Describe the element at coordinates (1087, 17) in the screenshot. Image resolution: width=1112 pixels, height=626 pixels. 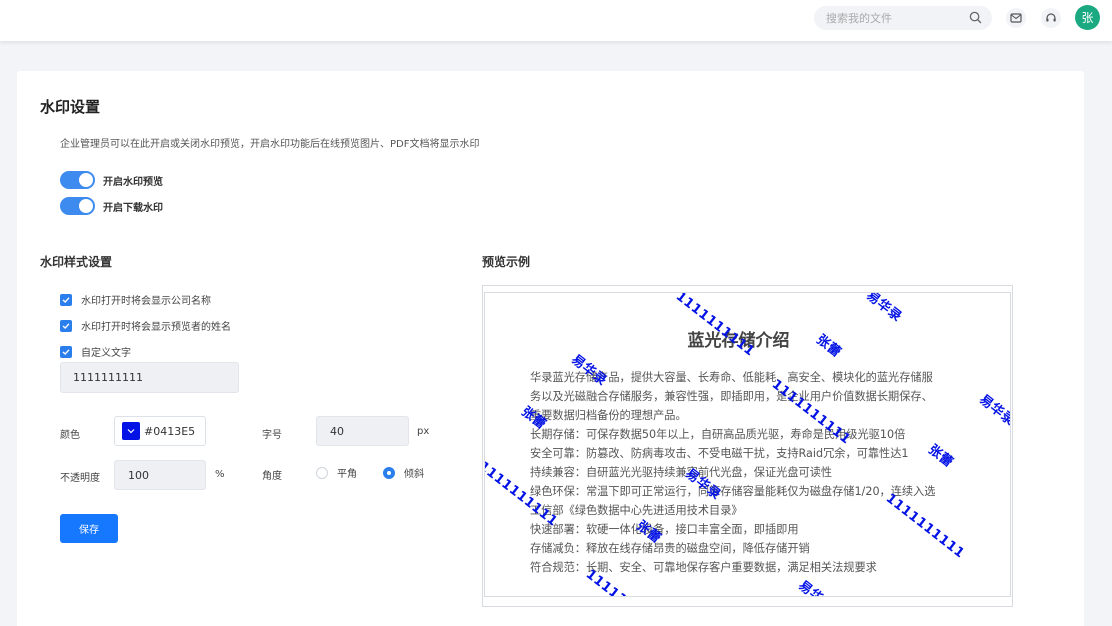
I see `avatar: 张` at that location.